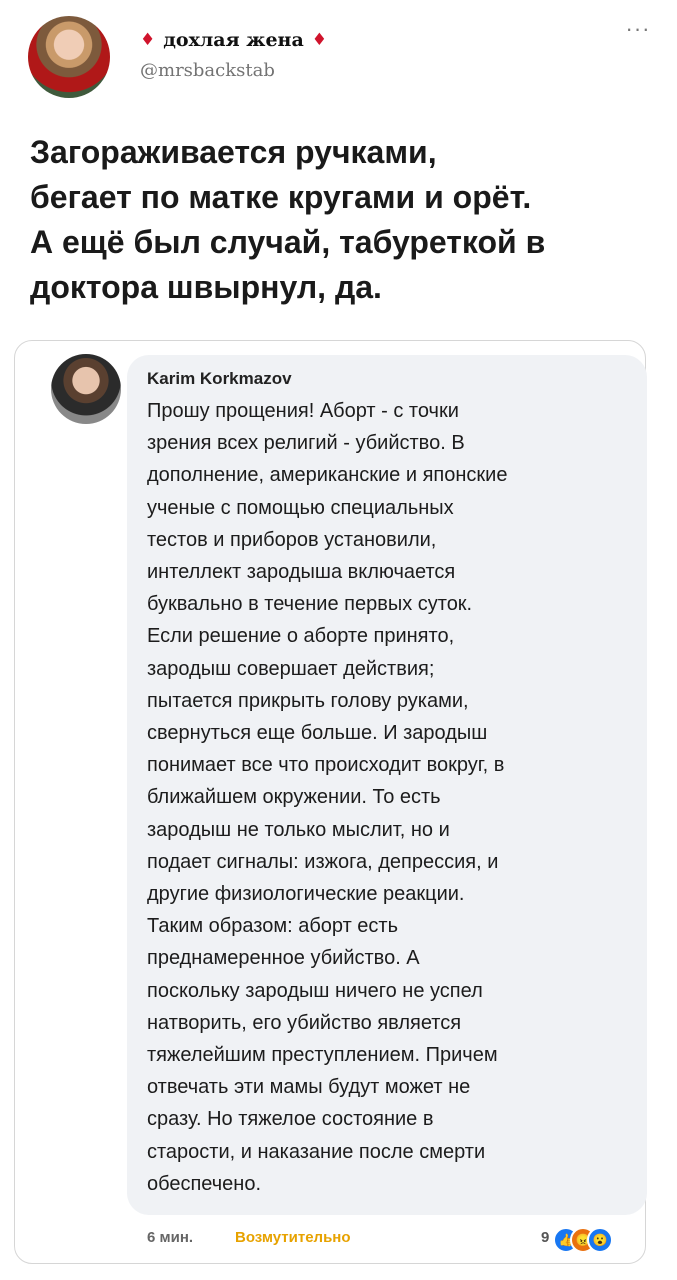 The image size is (677, 1280). Describe the element at coordinates (170, 1237) in the screenshot. I see `comment-time: 6 мин.` at that location.